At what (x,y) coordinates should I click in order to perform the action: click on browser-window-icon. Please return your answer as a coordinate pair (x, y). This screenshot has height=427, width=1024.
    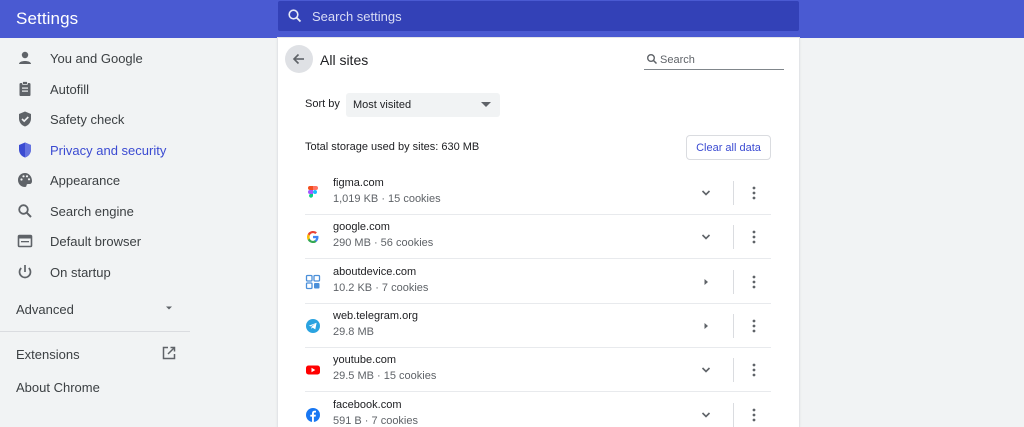
    Looking at the image, I should click on (25, 241).